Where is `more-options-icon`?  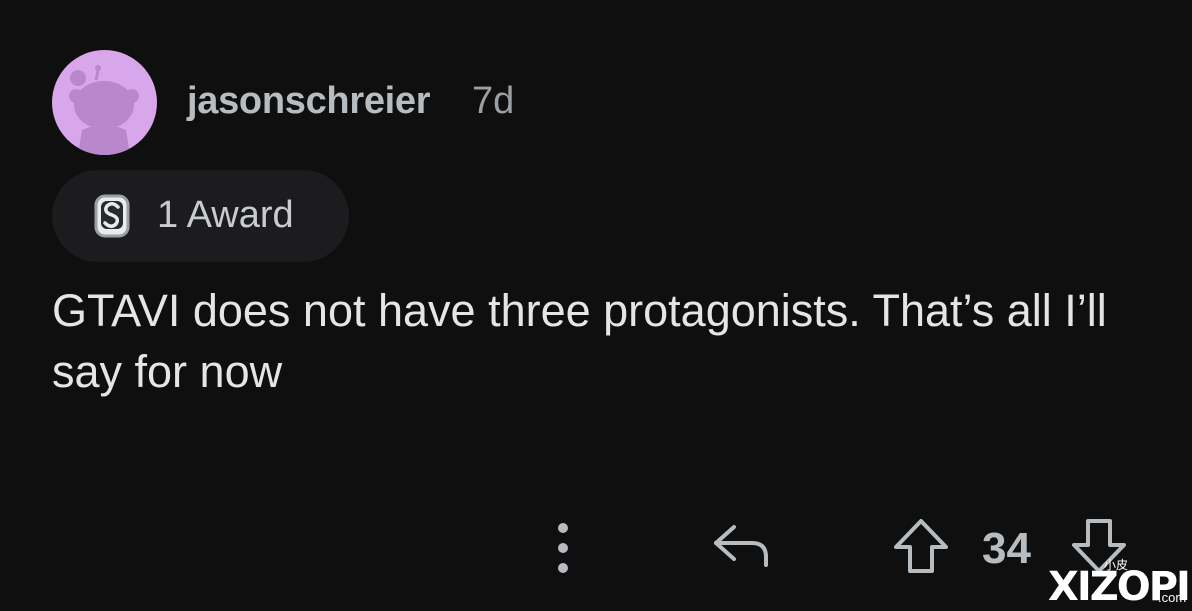
more-options-icon is located at coordinates (563, 548).